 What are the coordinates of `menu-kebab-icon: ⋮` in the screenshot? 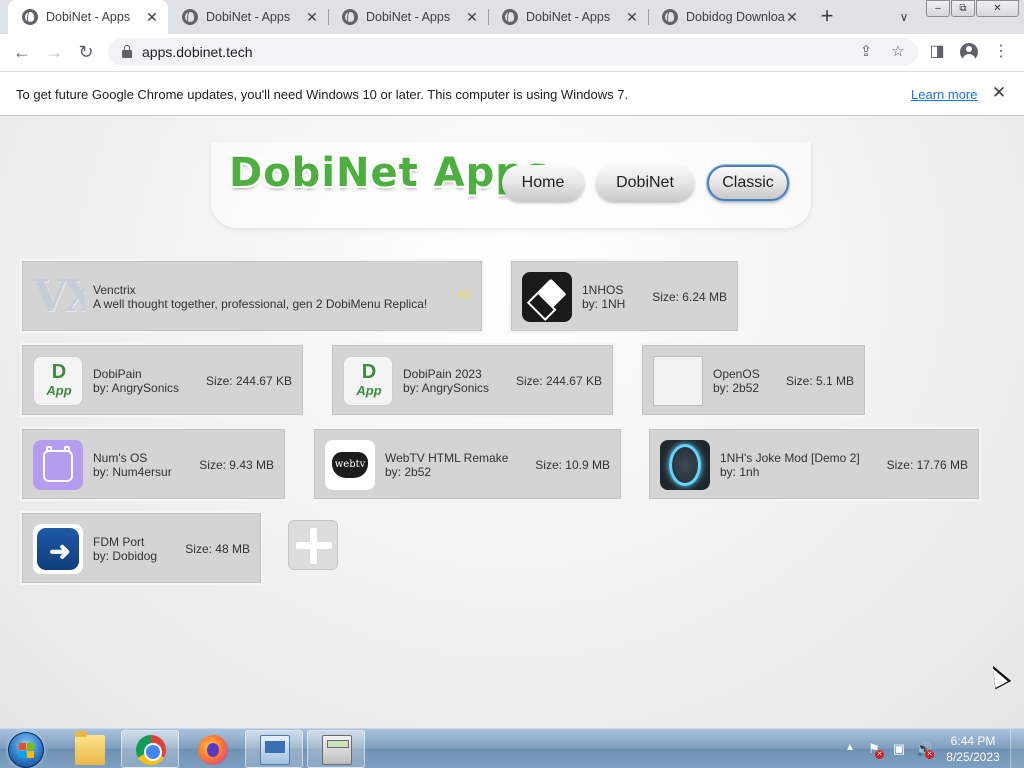 It's located at (1001, 52).